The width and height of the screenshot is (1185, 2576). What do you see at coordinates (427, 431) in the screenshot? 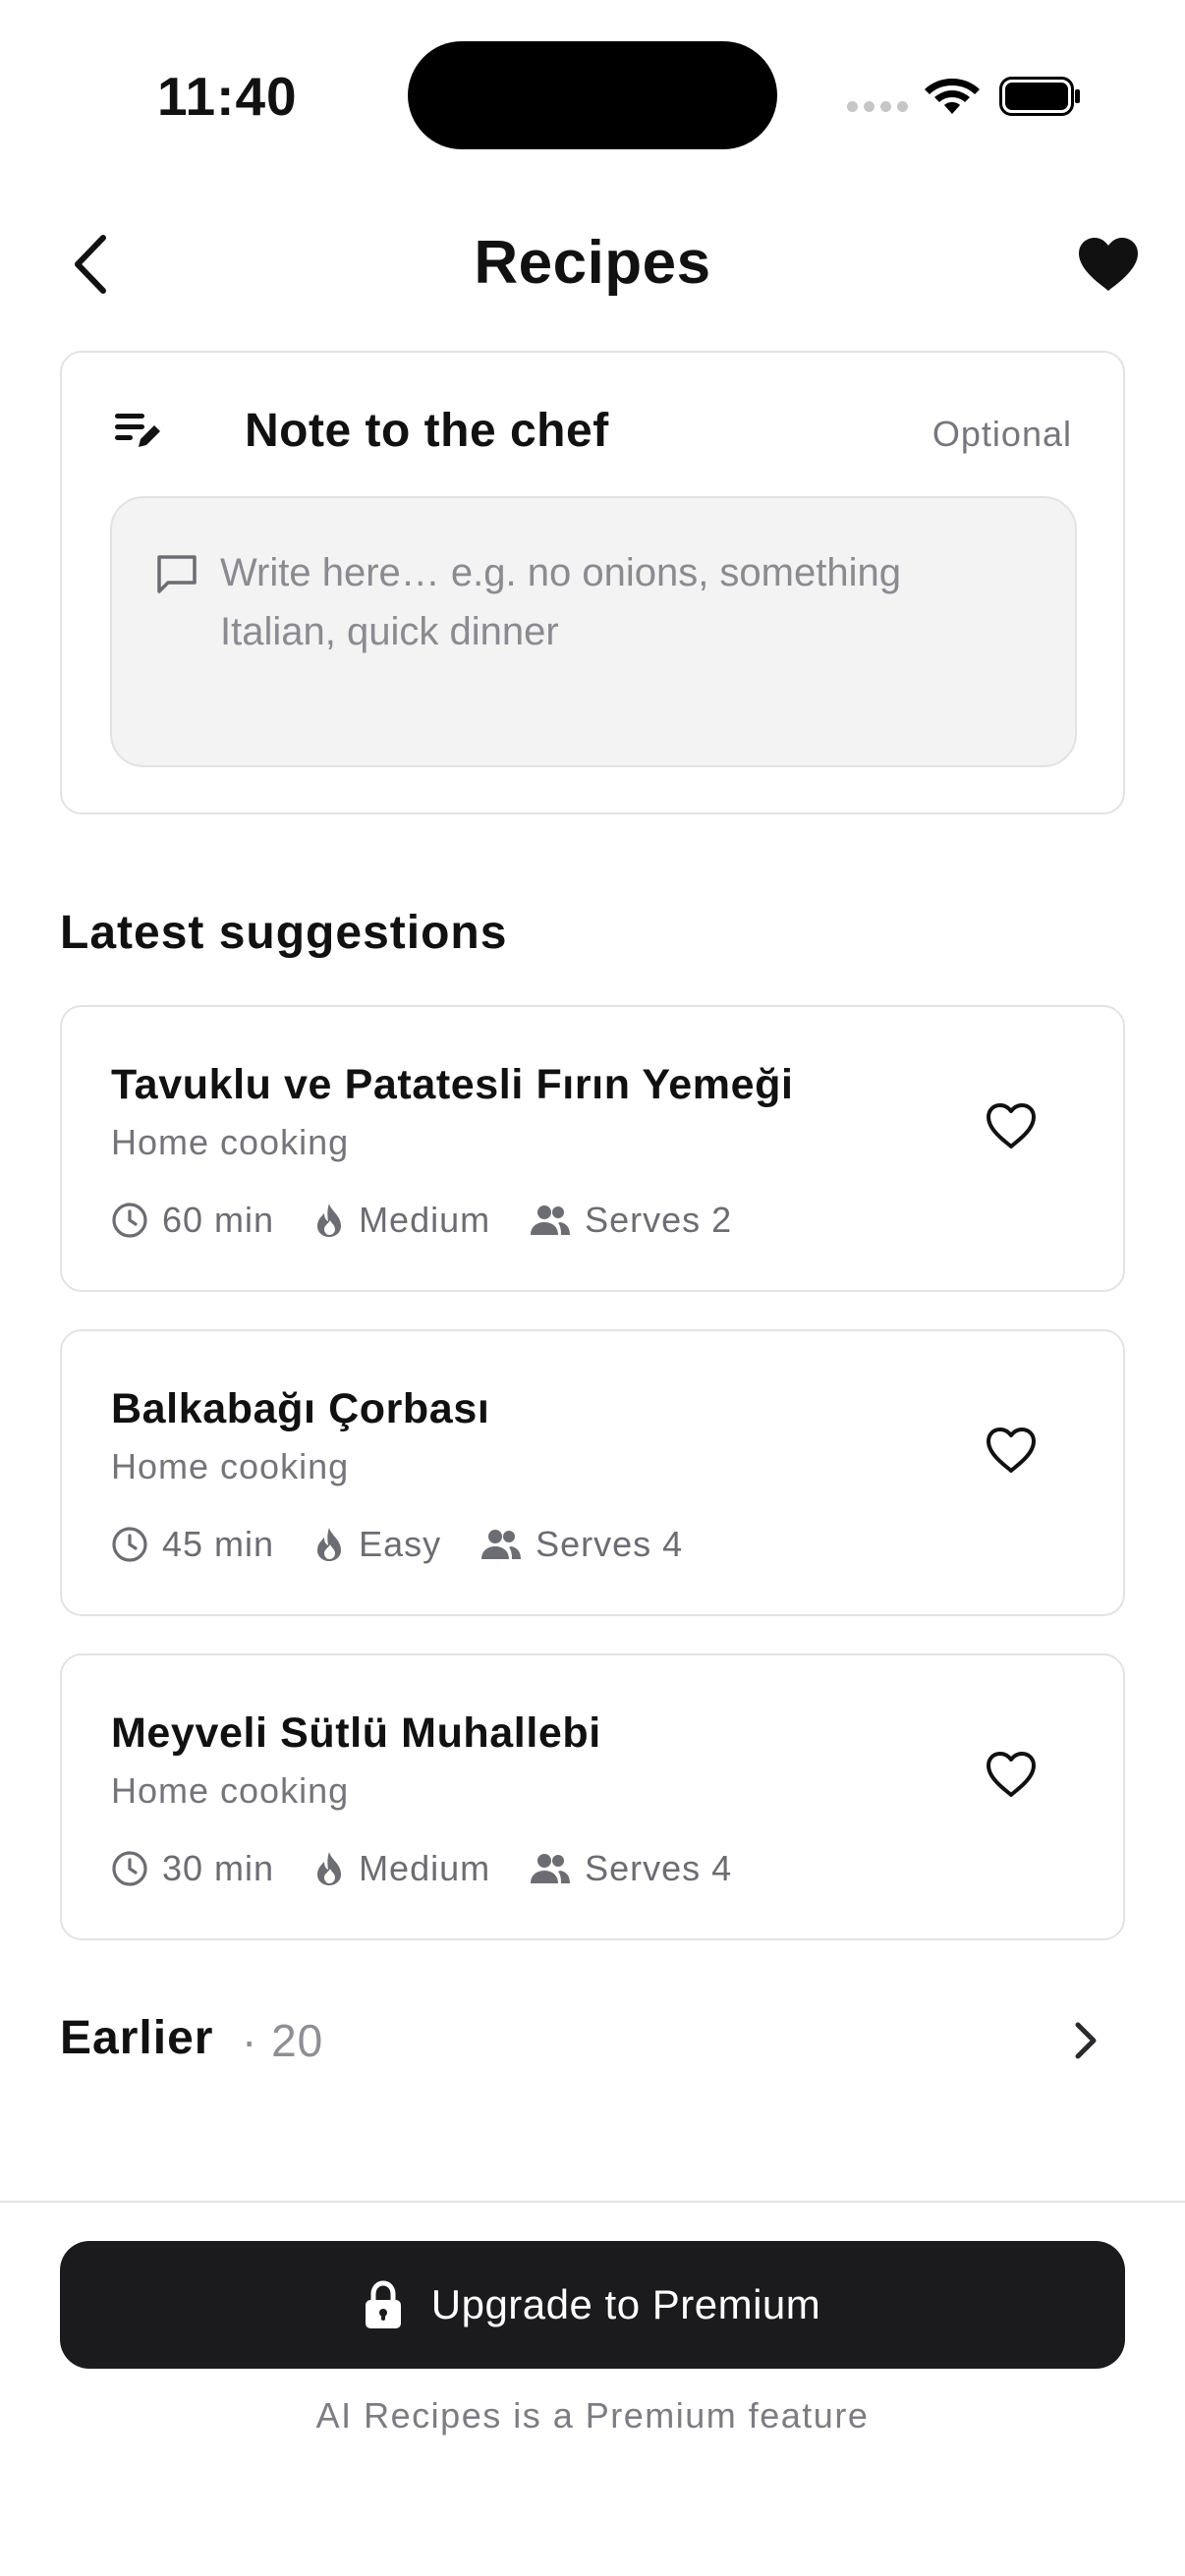
I see `note-title: Note to the chef` at bounding box center [427, 431].